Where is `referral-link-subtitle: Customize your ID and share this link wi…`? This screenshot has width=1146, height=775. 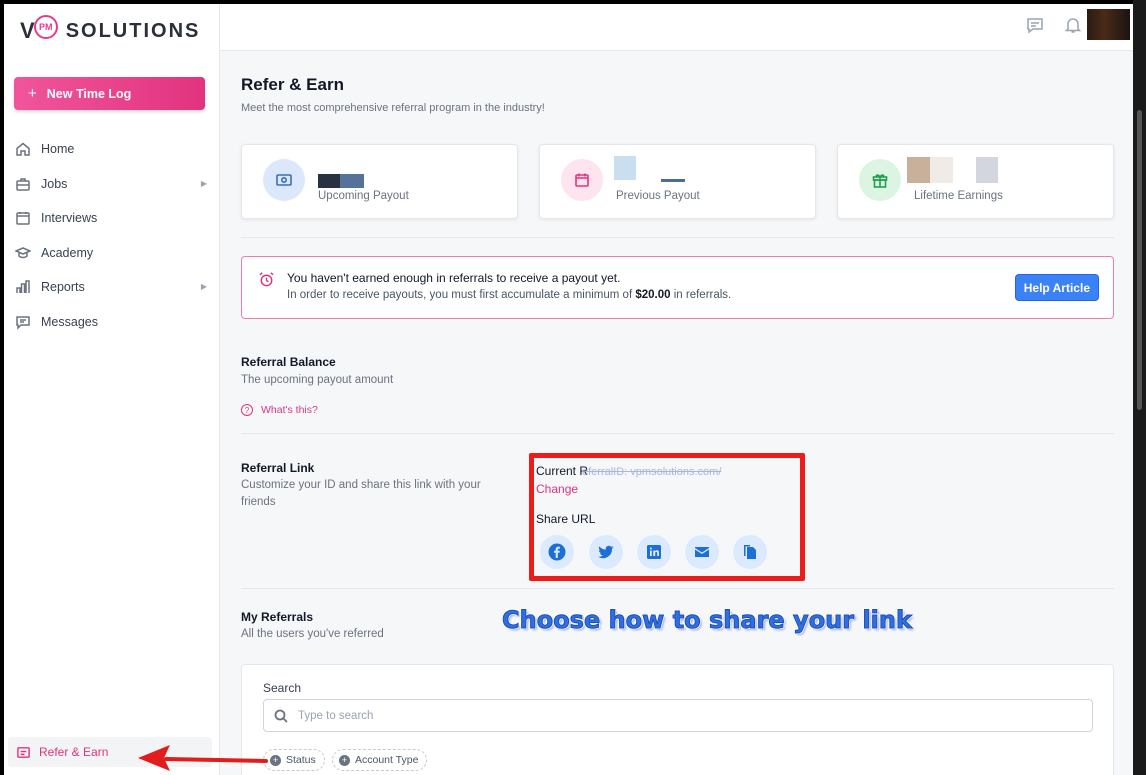 referral-link-subtitle: Customize your ID and share this link wi… is located at coordinates (361, 493).